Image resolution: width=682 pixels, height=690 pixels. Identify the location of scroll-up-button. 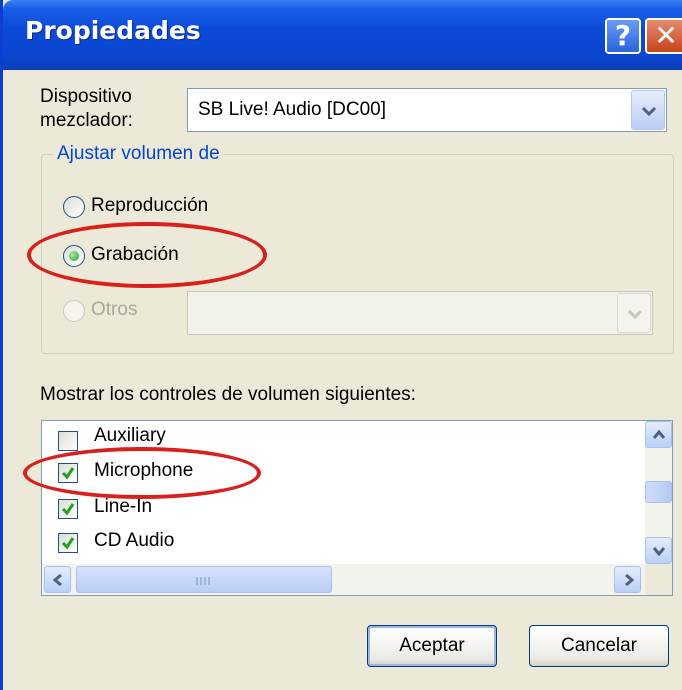
(658, 434).